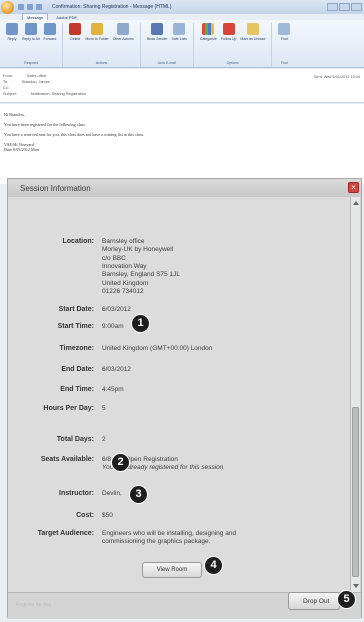  What do you see at coordinates (96, 369) in the screenshot?
I see `field-end-date: End Date: 6/03/2012` at bounding box center [96, 369].